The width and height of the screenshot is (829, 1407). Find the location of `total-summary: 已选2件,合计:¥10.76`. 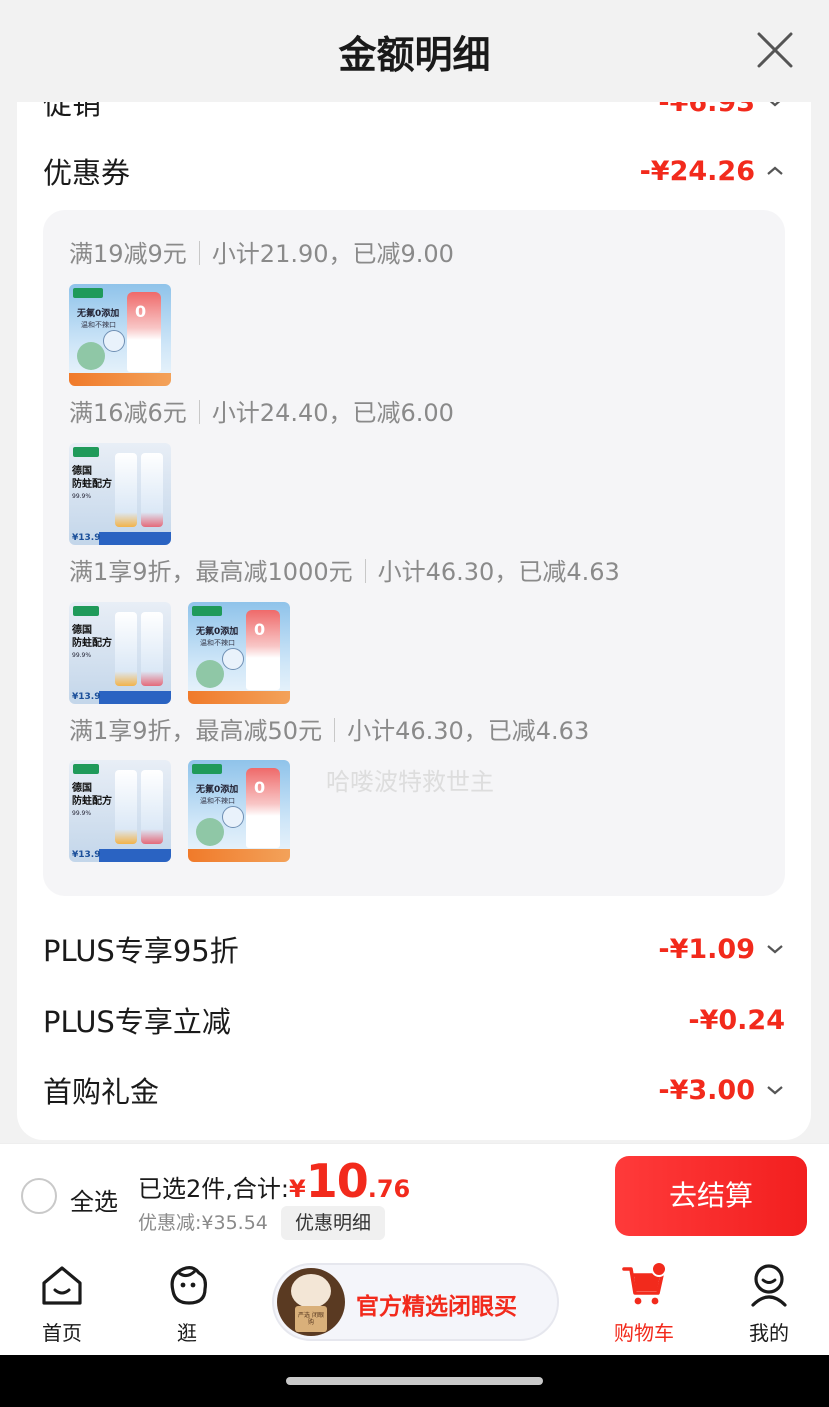

total-summary: 已选2件,合计:¥10.76 is located at coordinates (274, 1181).